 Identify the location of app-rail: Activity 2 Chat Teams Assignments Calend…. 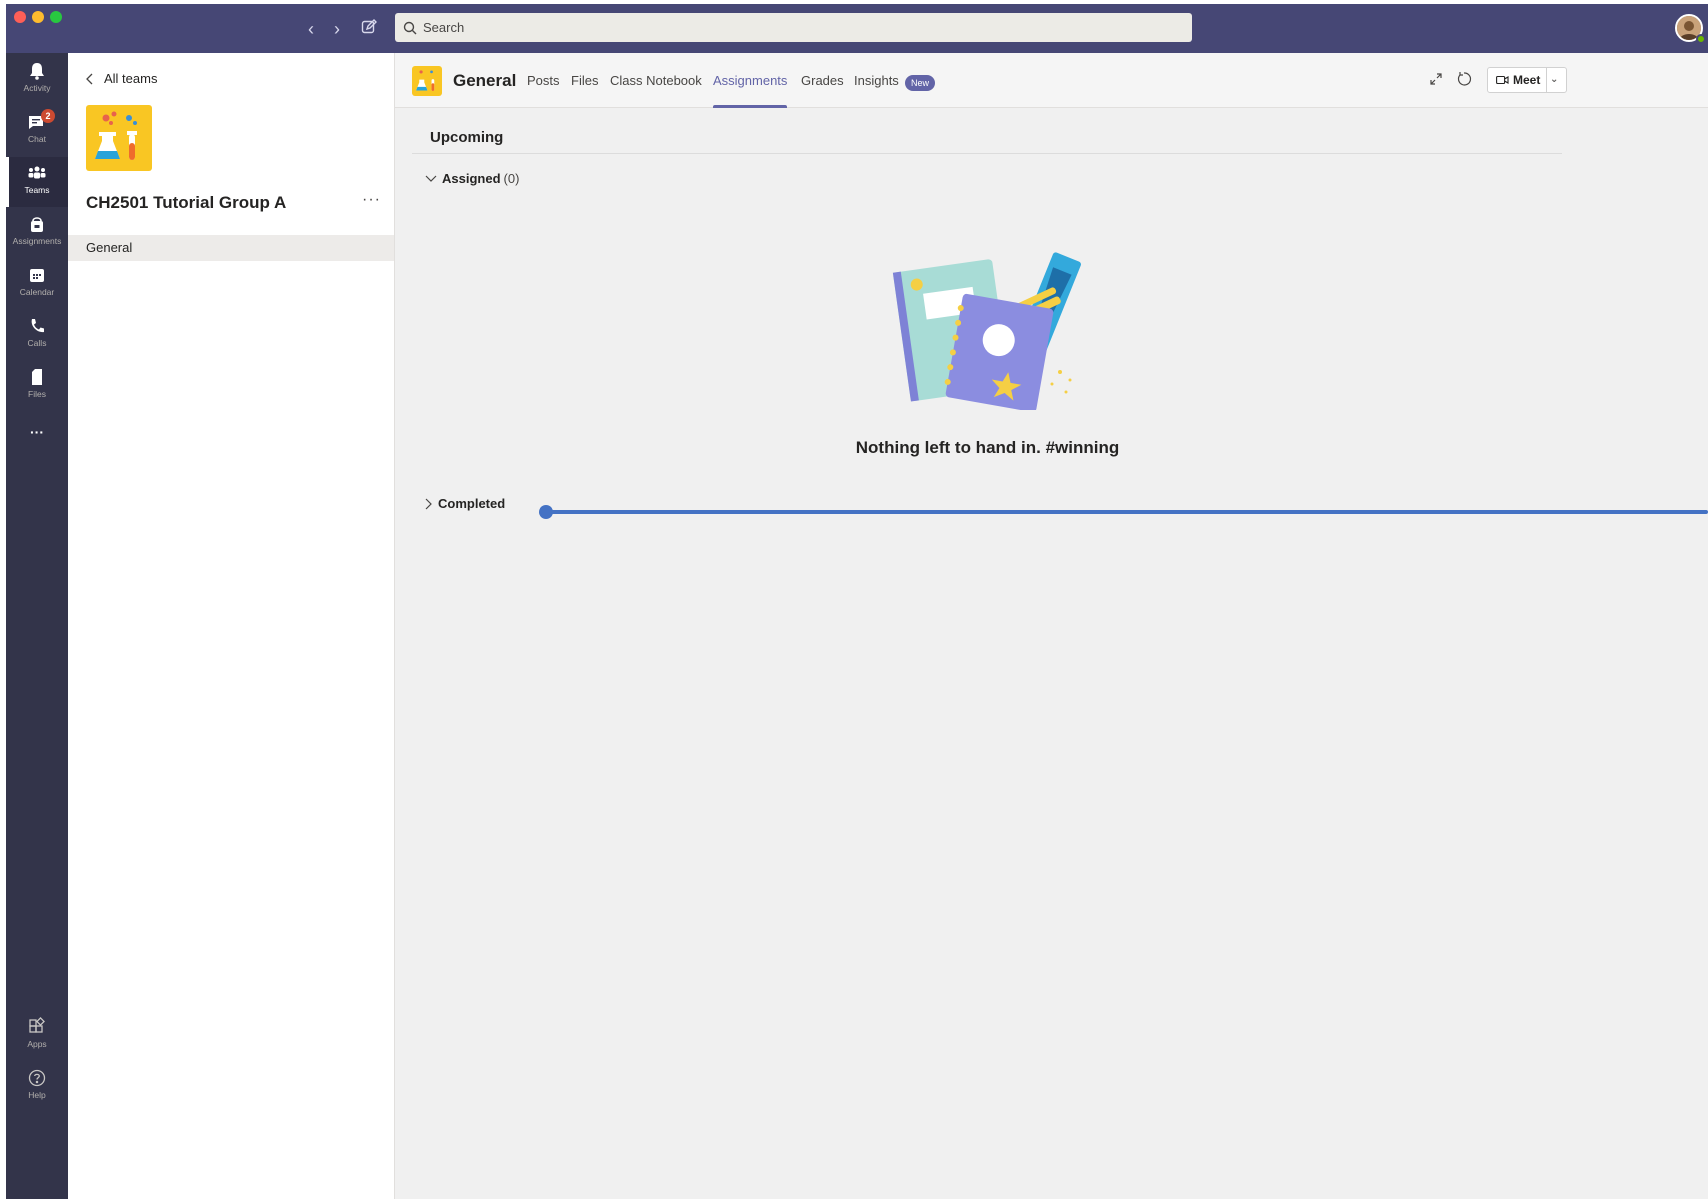
(37, 626).